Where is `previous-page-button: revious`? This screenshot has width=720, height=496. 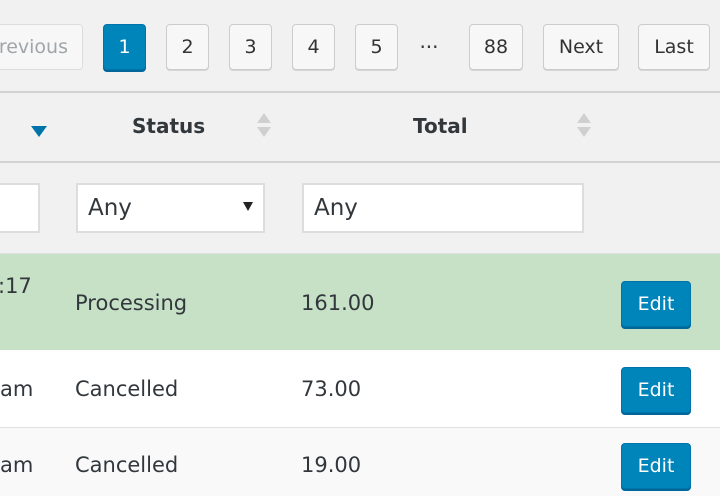
previous-page-button: revious is located at coordinates (41, 47).